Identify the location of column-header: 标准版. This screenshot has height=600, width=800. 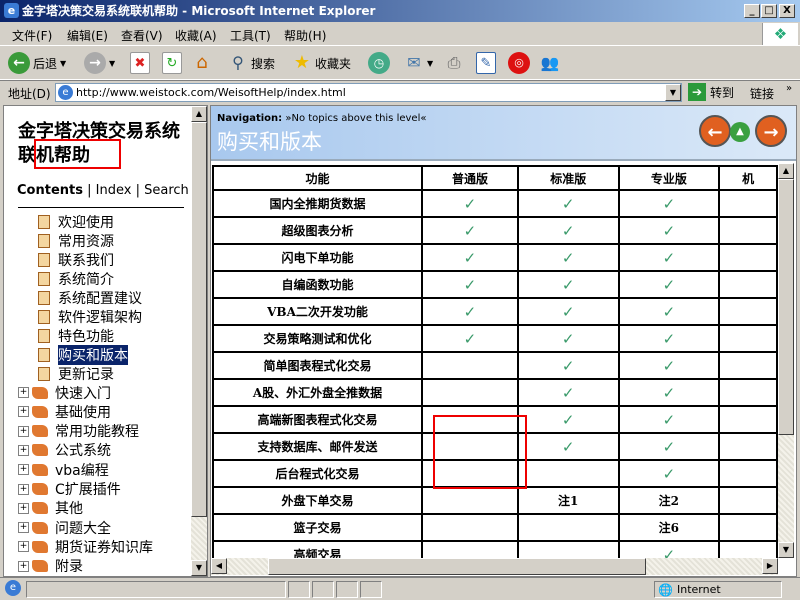
(568, 178).